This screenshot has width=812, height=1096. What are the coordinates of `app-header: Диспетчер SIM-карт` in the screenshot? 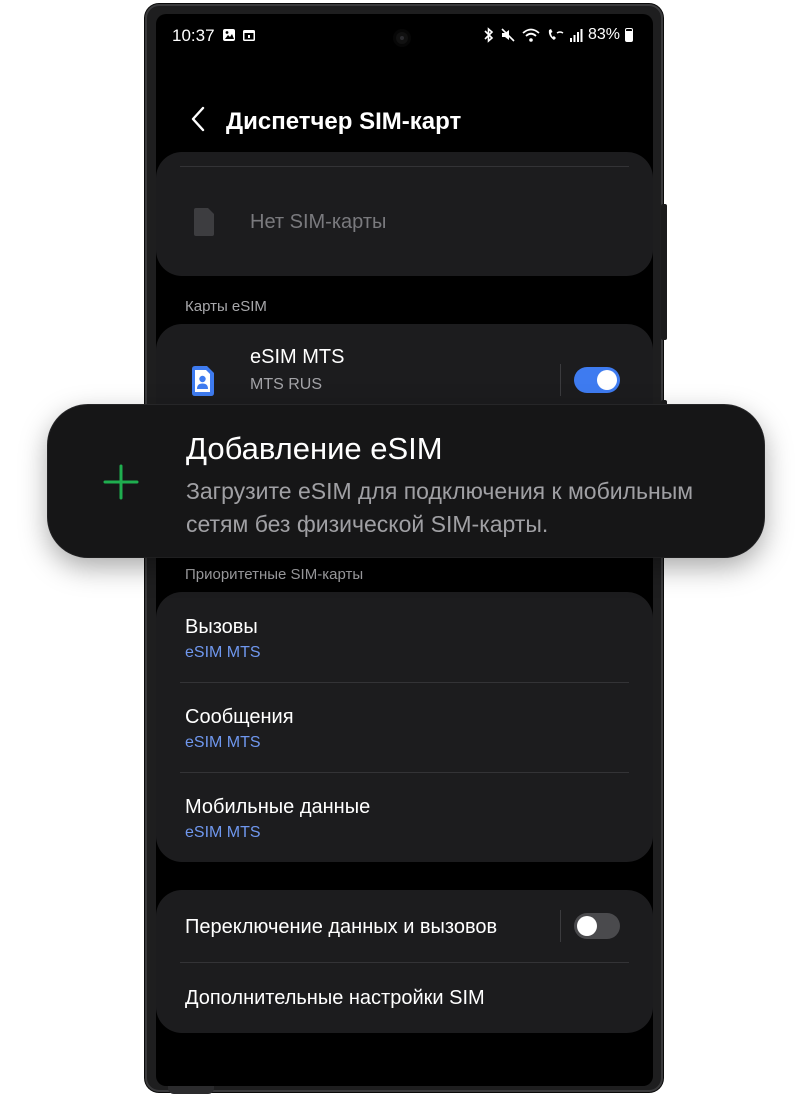 It's located at (404, 121).